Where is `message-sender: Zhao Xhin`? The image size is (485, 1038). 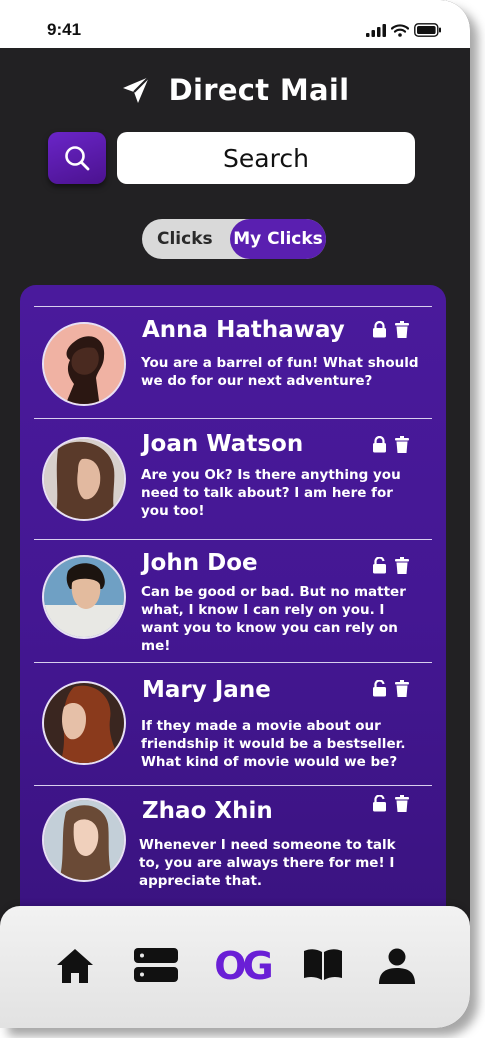
message-sender: Zhao Xhin is located at coordinates (207, 811).